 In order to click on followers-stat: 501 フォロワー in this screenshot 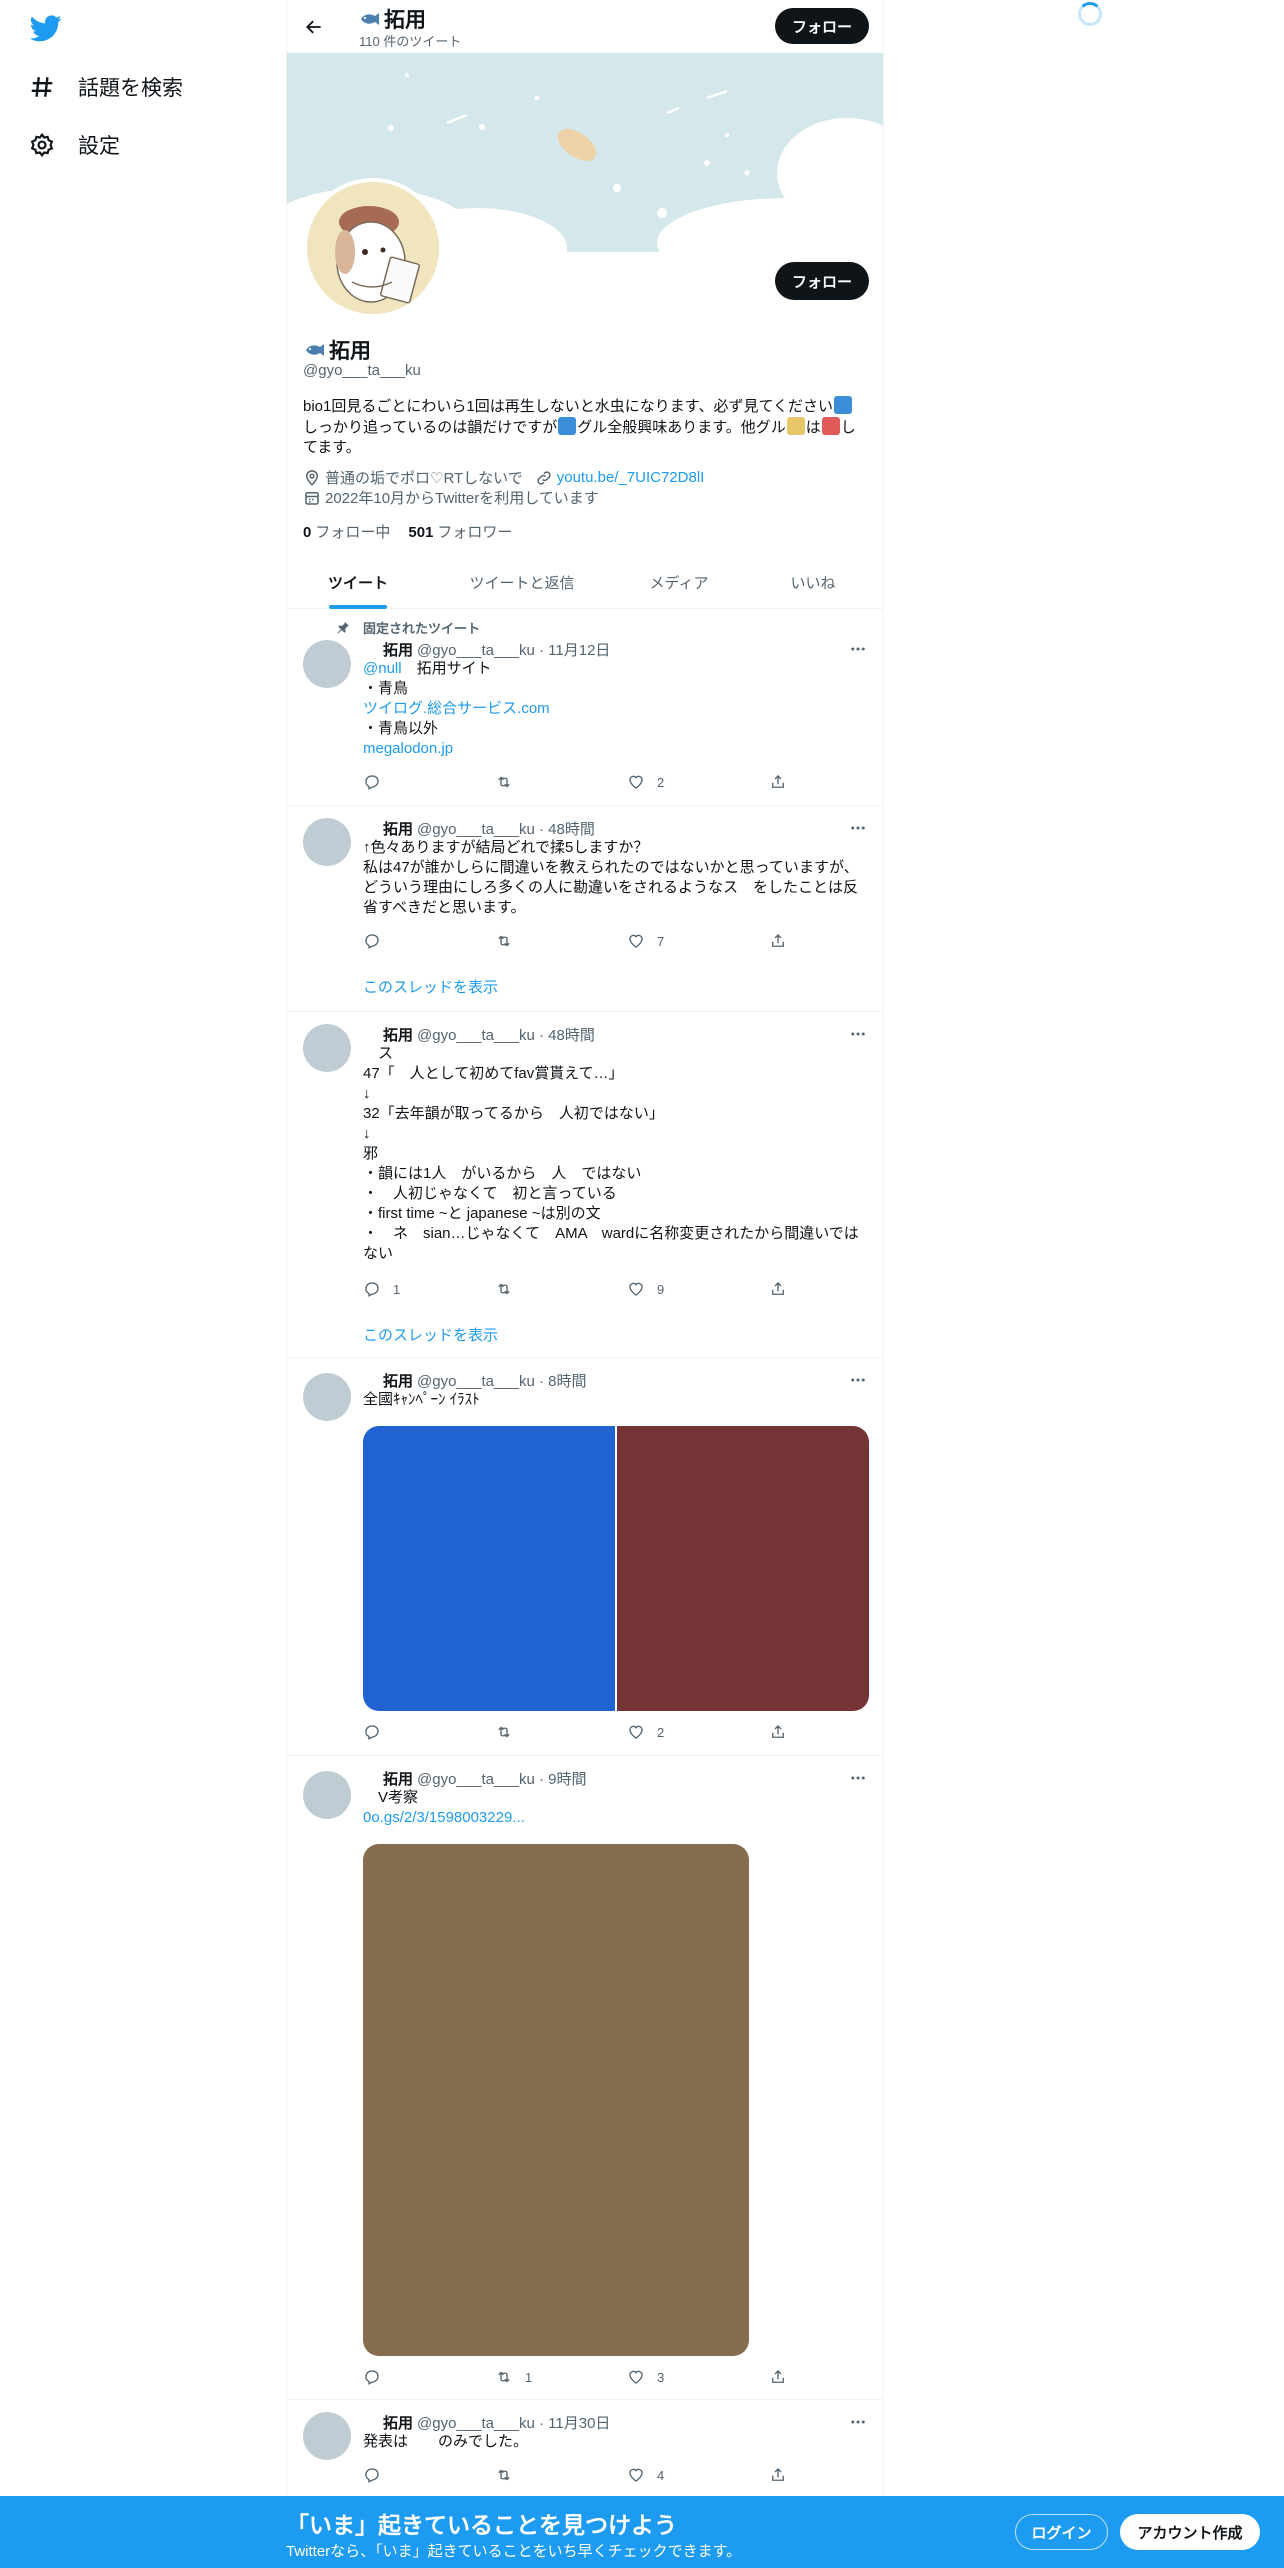, I will do `click(460, 531)`.